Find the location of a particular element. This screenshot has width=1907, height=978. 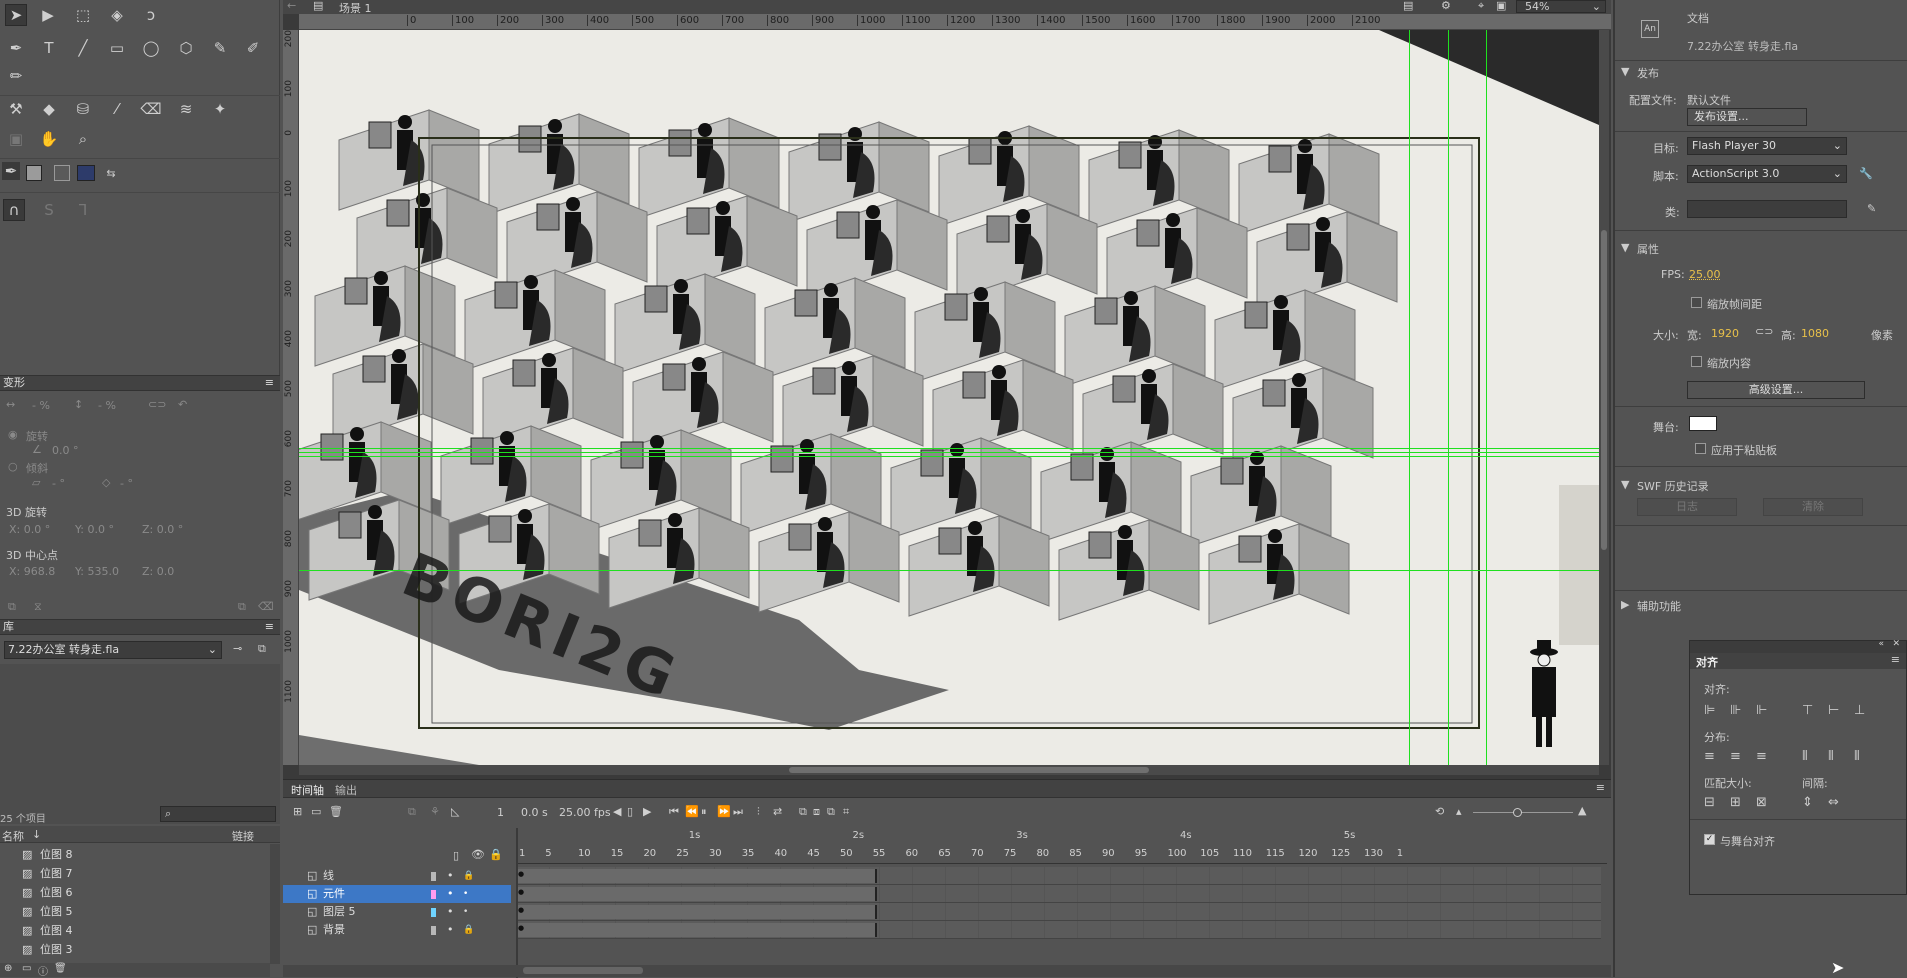

lock-icon: 🔒 is located at coordinates (496, 854).